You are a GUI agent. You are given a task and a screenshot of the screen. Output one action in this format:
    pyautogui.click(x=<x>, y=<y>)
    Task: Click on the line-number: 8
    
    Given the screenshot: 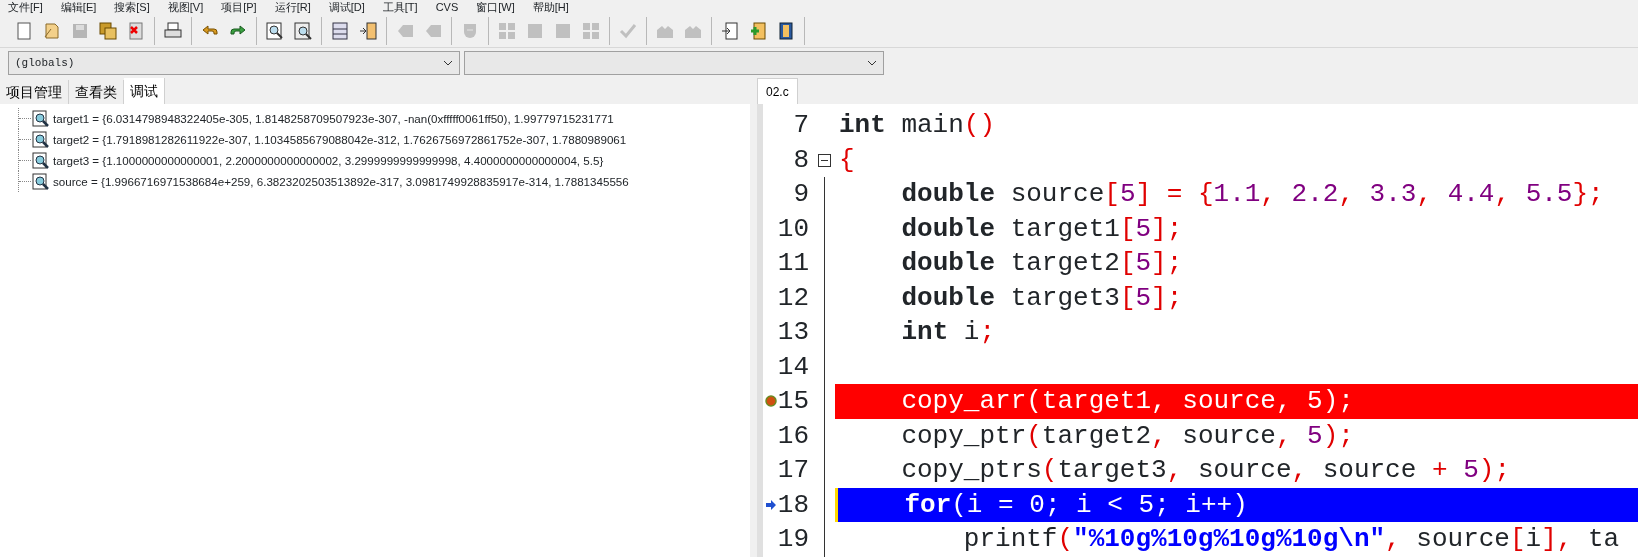 What is the action you would take?
    pyautogui.click(x=801, y=159)
    